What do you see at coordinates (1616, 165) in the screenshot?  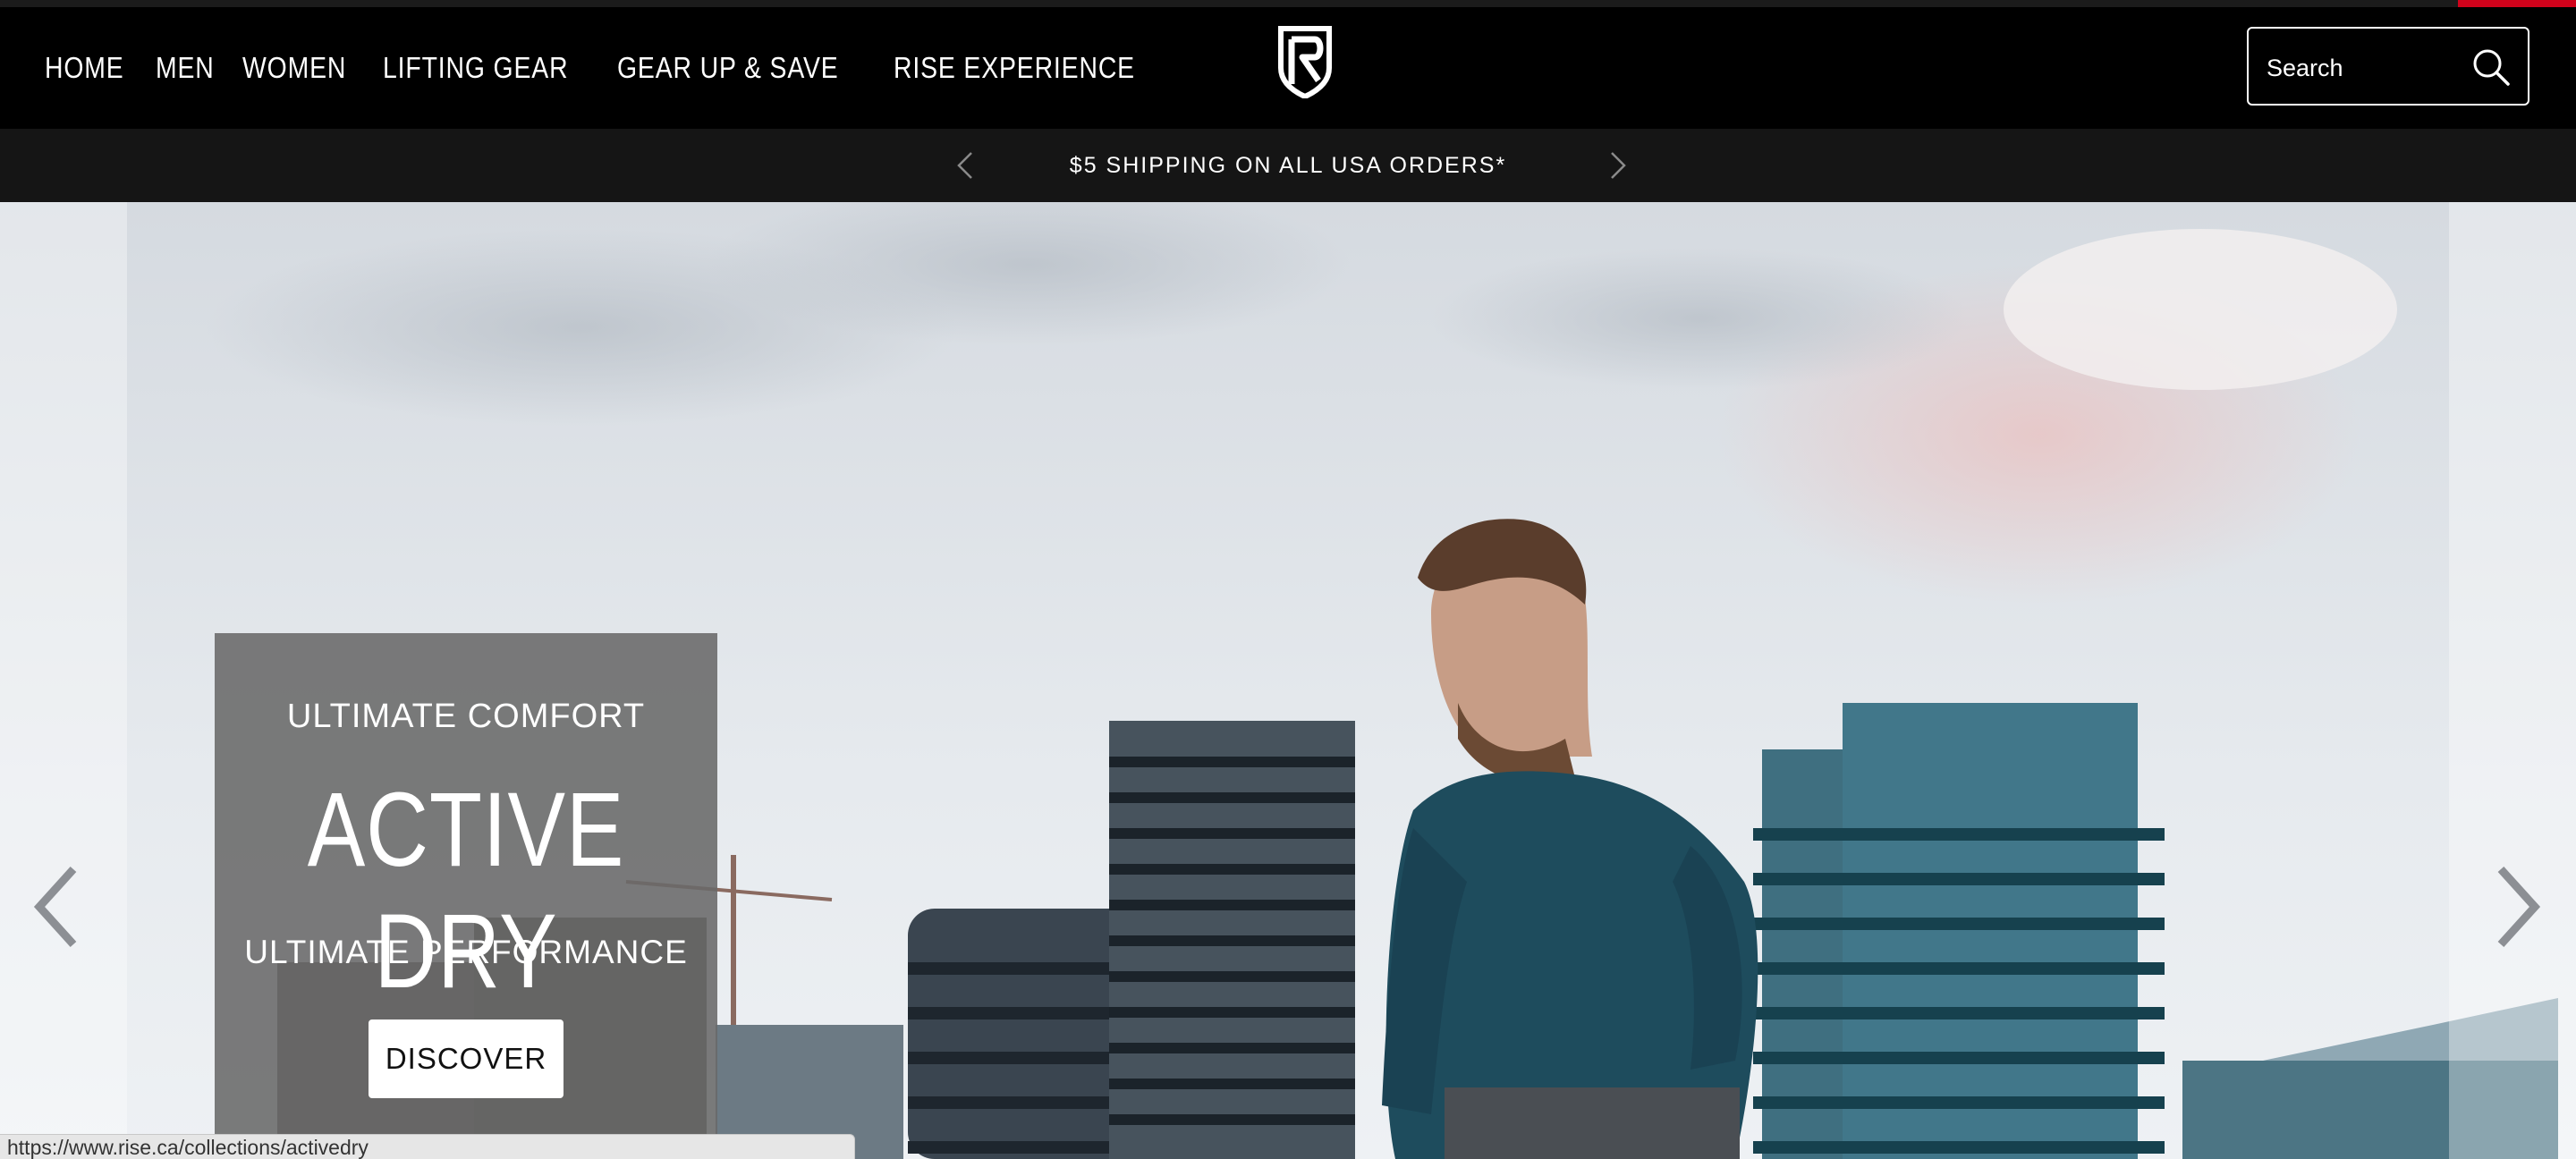 I see `chevron-right-icon` at bounding box center [1616, 165].